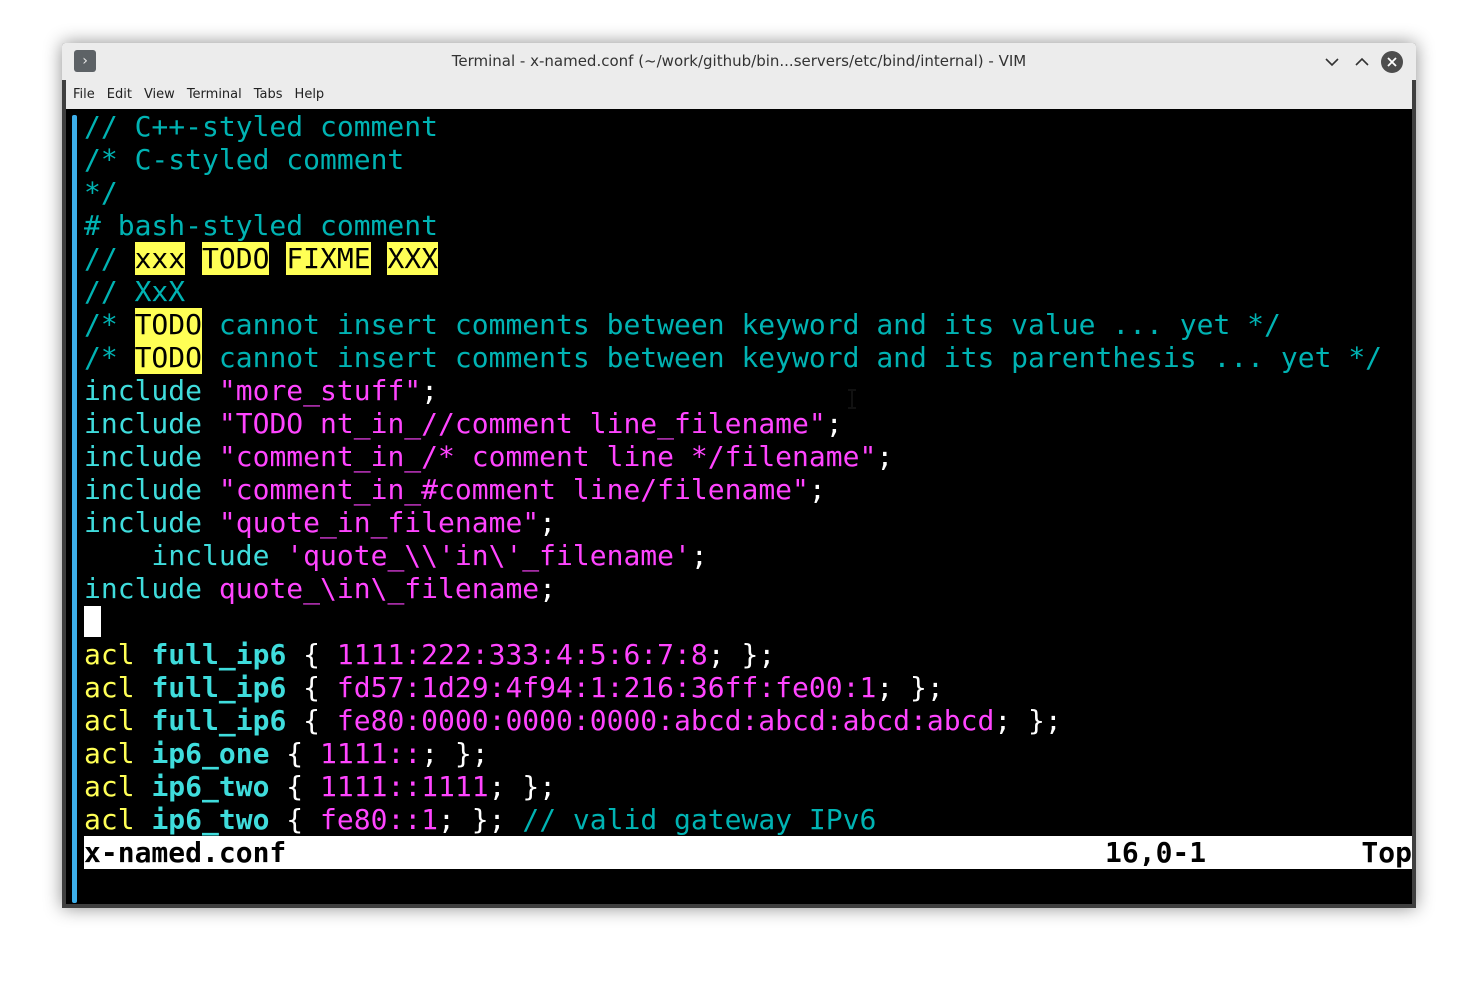 This screenshot has height=1001, width=1478. What do you see at coordinates (1386, 852) in the screenshot?
I see `status-scroll-position: Top` at bounding box center [1386, 852].